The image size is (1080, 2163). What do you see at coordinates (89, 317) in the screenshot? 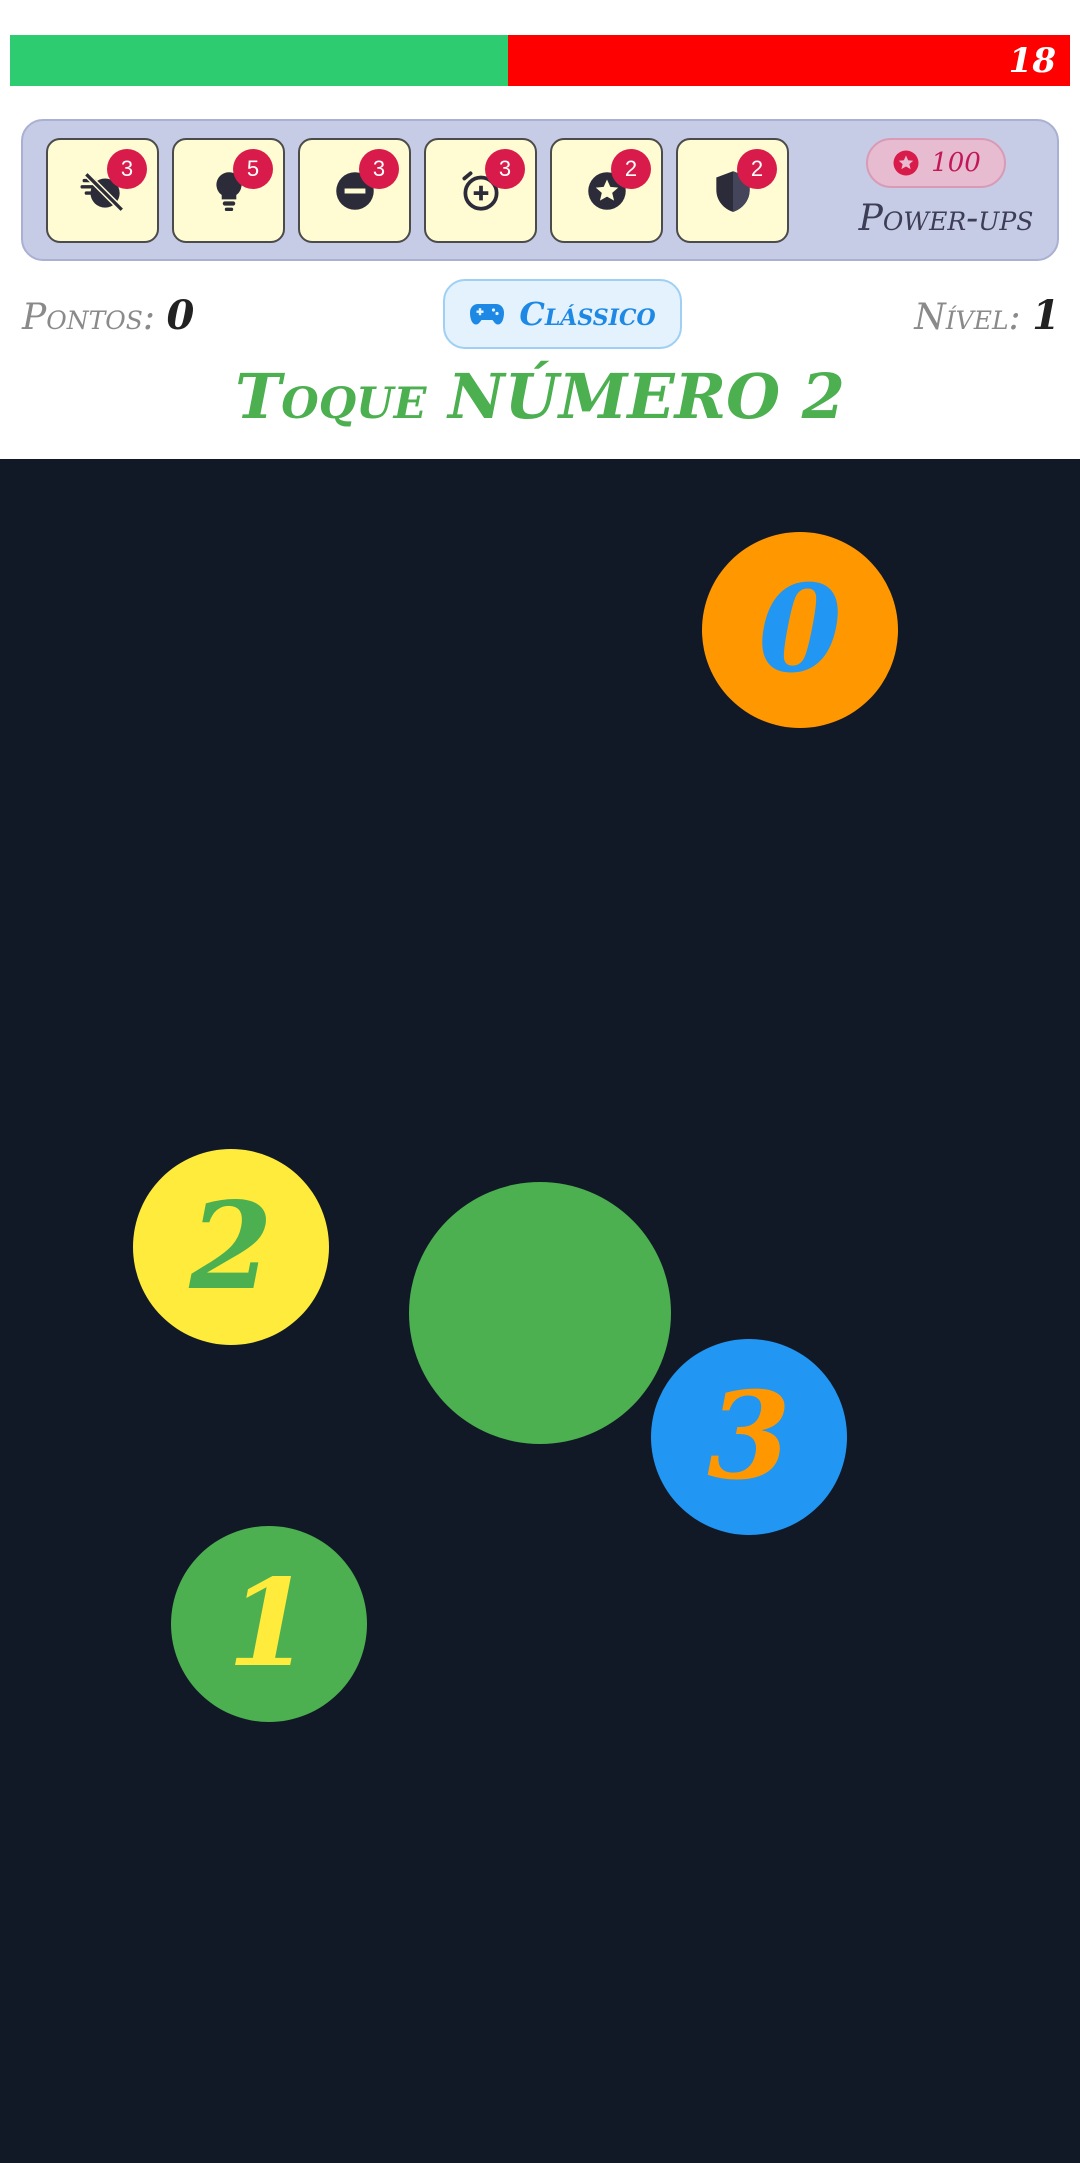
I see `score-label: Pontos:` at bounding box center [89, 317].